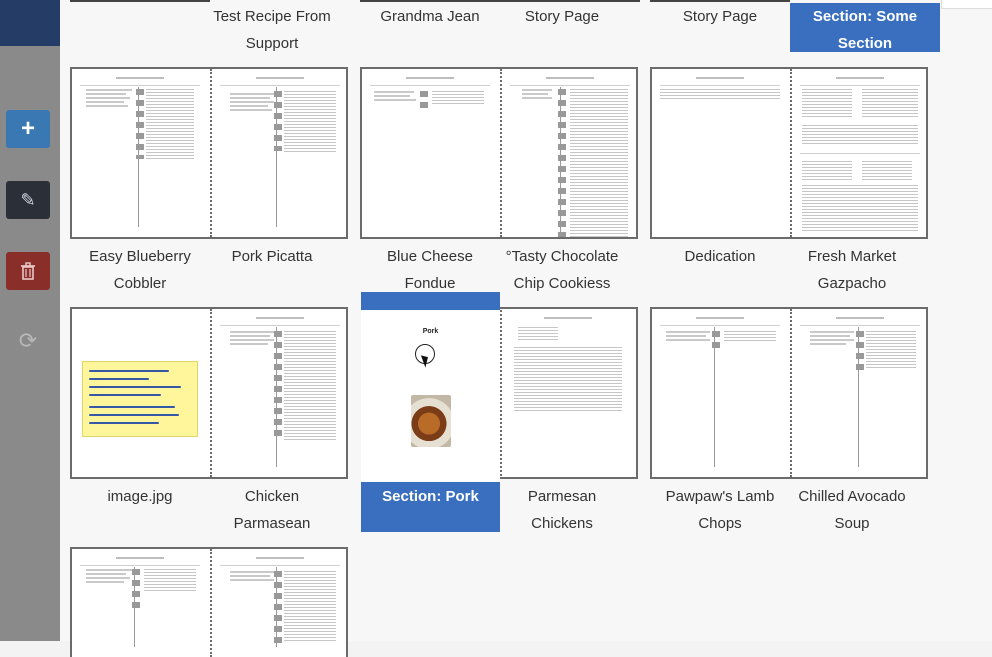  What do you see at coordinates (272, 30) in the screenshot?
I see `page-label: Test Recipe From Support` at bounding box center [272, 30].